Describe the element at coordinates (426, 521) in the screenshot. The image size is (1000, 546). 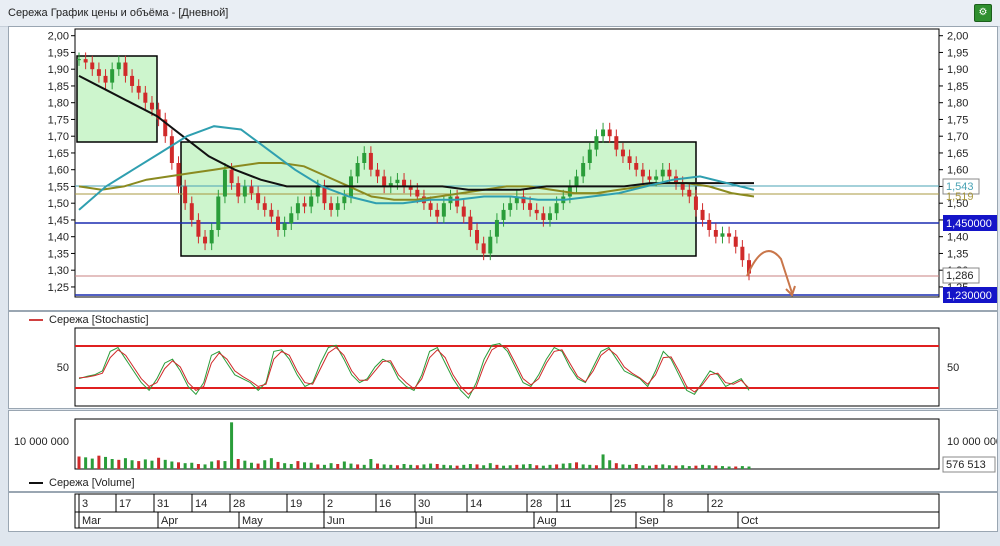
I see `date-month-label: Jul` at that location.